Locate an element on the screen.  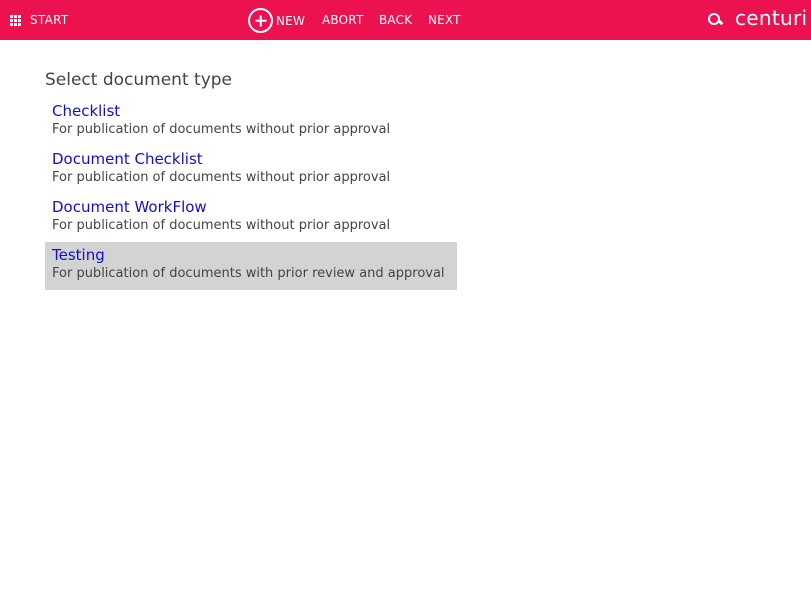
next-button: NEXT is located at coordinates (444, 20).